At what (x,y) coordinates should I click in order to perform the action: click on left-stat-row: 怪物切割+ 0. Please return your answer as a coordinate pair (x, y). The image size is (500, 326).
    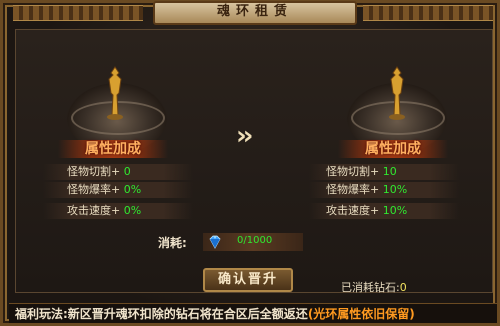
    Looking at the image, I should click on (99, 172).